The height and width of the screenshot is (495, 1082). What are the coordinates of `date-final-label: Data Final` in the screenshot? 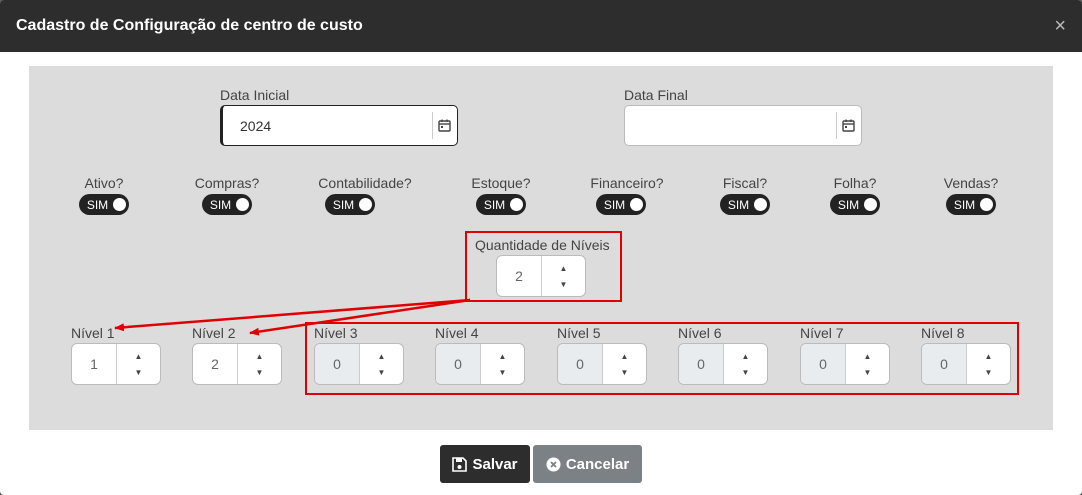 It's located at (656, 95).